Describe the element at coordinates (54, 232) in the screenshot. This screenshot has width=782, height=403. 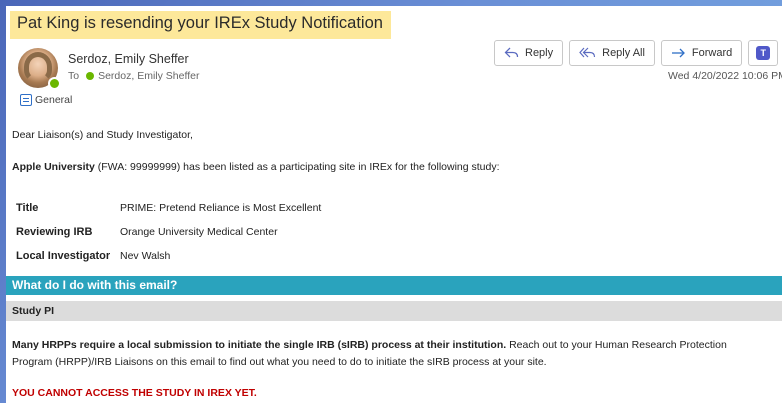
I see `info-key: Reviewing IRB` at that location.